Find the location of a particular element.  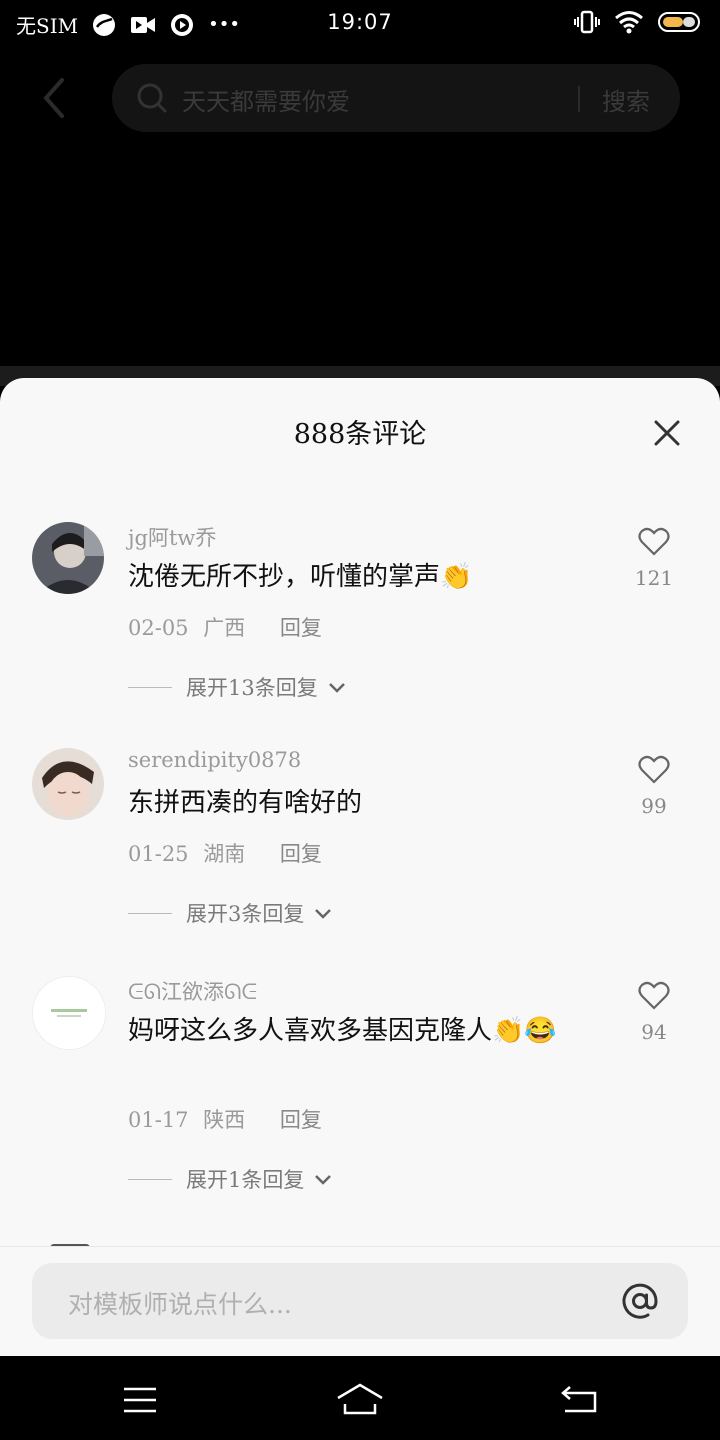

like-button: 121 is located at coordinates (654, 558).